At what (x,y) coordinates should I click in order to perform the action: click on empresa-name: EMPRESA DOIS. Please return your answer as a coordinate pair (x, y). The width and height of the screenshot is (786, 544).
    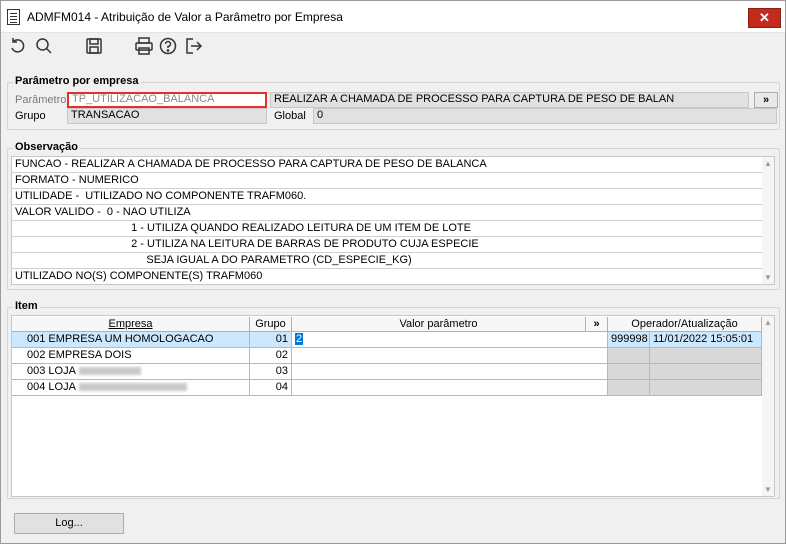
    Looking at the image, I should click on (90, 355).